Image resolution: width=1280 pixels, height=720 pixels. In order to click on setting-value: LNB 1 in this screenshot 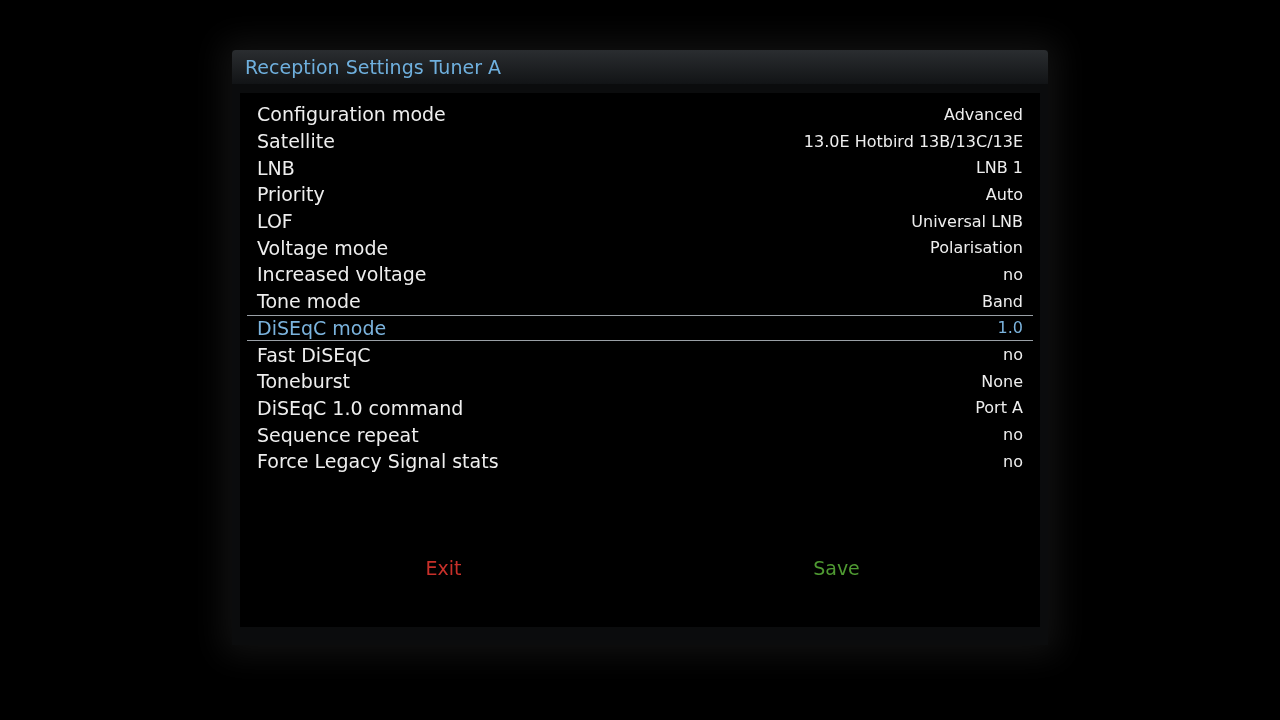, I will do `click(999, 168)`.